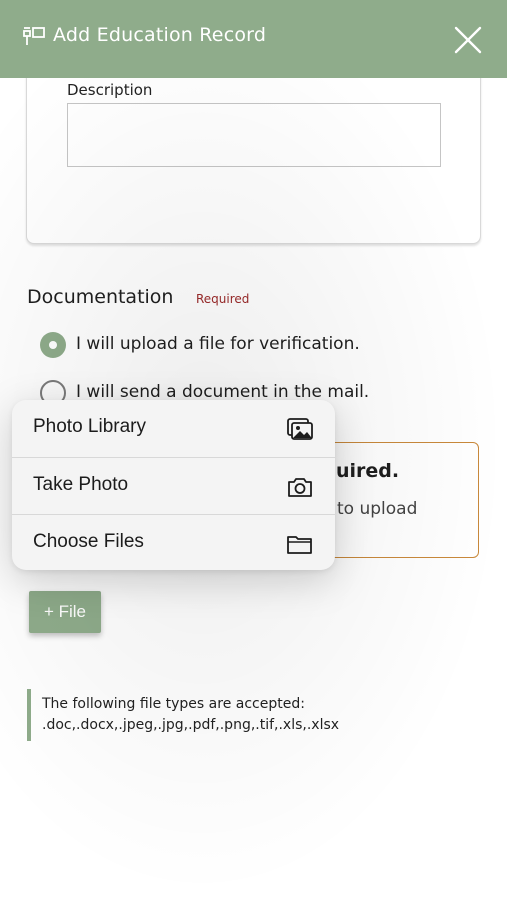  Describe the element at coordinates (90, 426) in the screenshot. I see `menu-item-label: Photo Library` at that location.